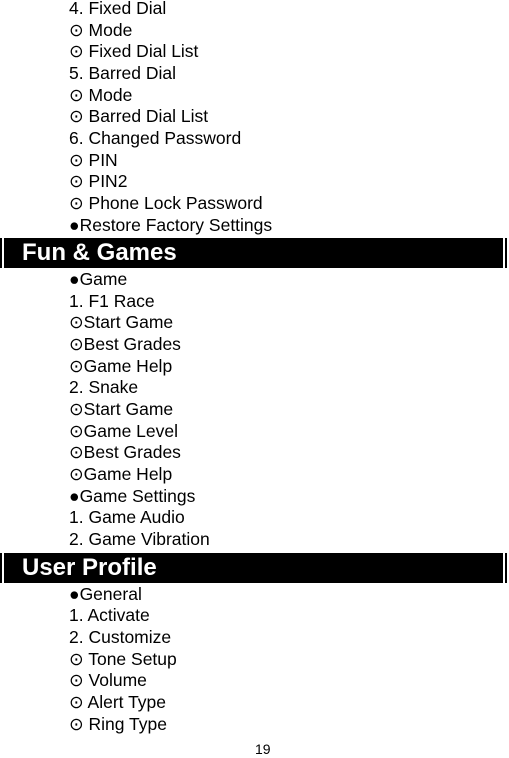  What do you see at coordinates (98, 279) in the screenshot?
I see `bullet-item: ●Game` at bounding box center [98, 279].